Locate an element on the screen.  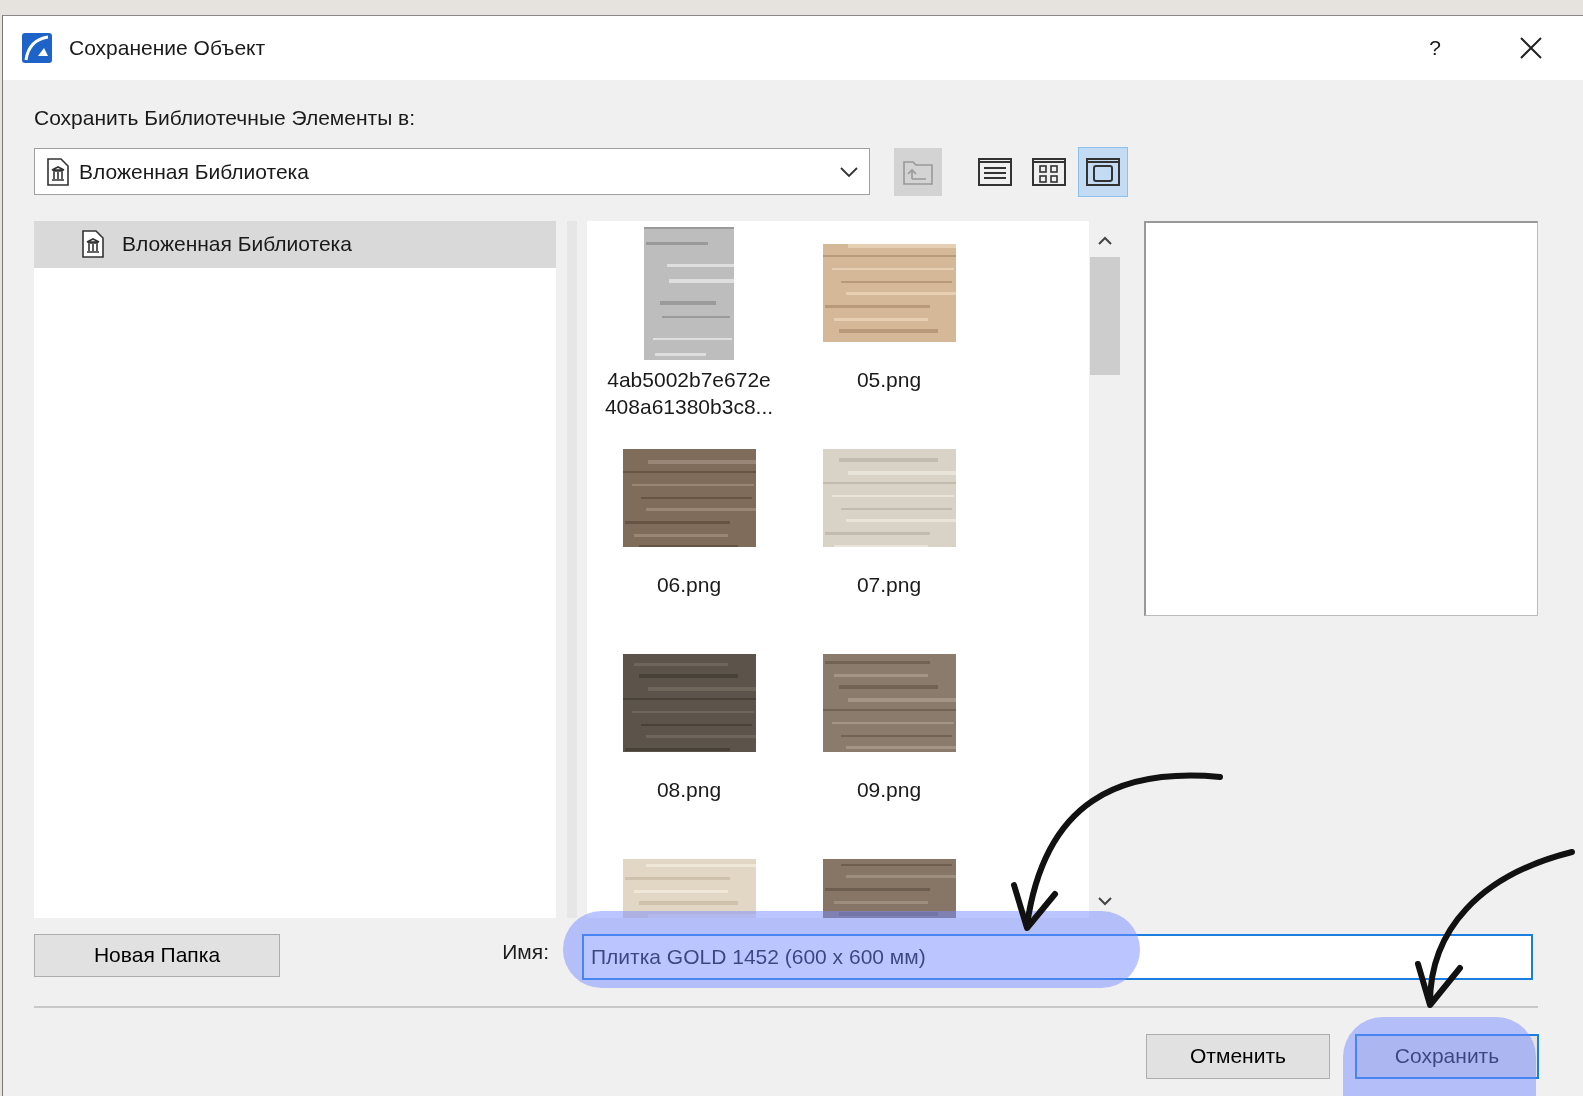
location-dropdown: Вложенная Библиотека is located at coordinates (452, 171).